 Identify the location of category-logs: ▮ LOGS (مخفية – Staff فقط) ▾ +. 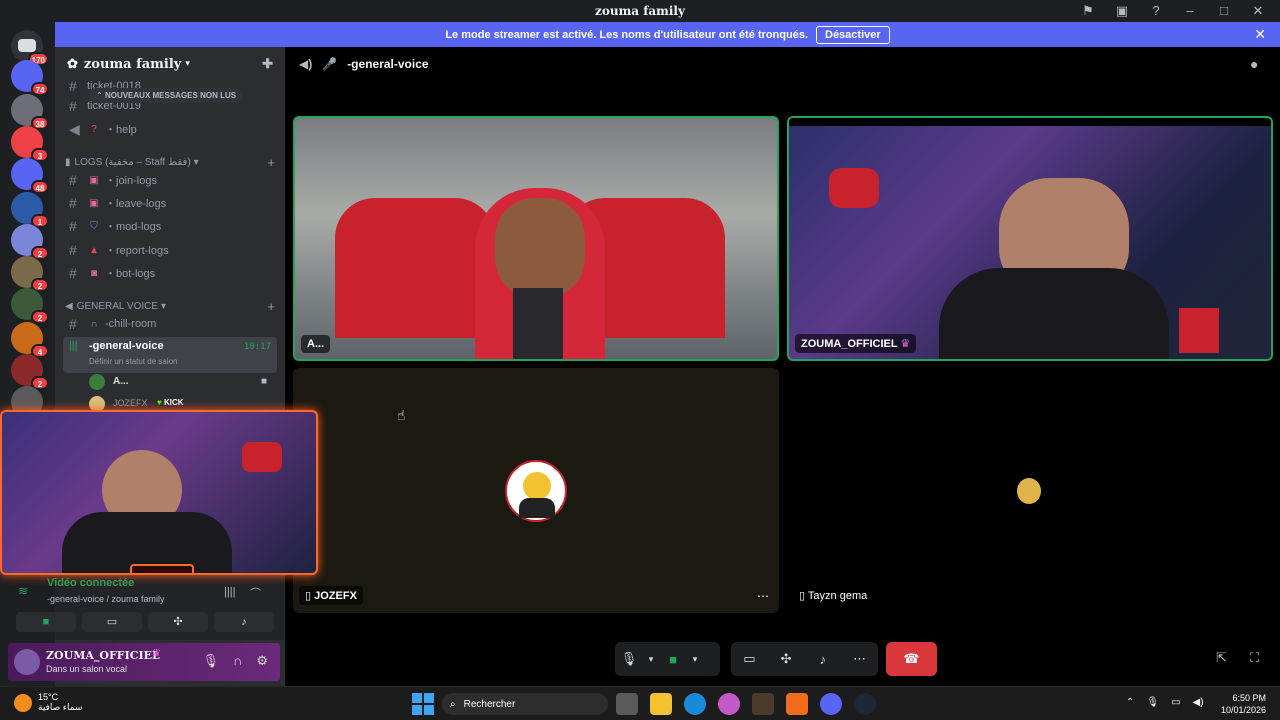
(170, 162).